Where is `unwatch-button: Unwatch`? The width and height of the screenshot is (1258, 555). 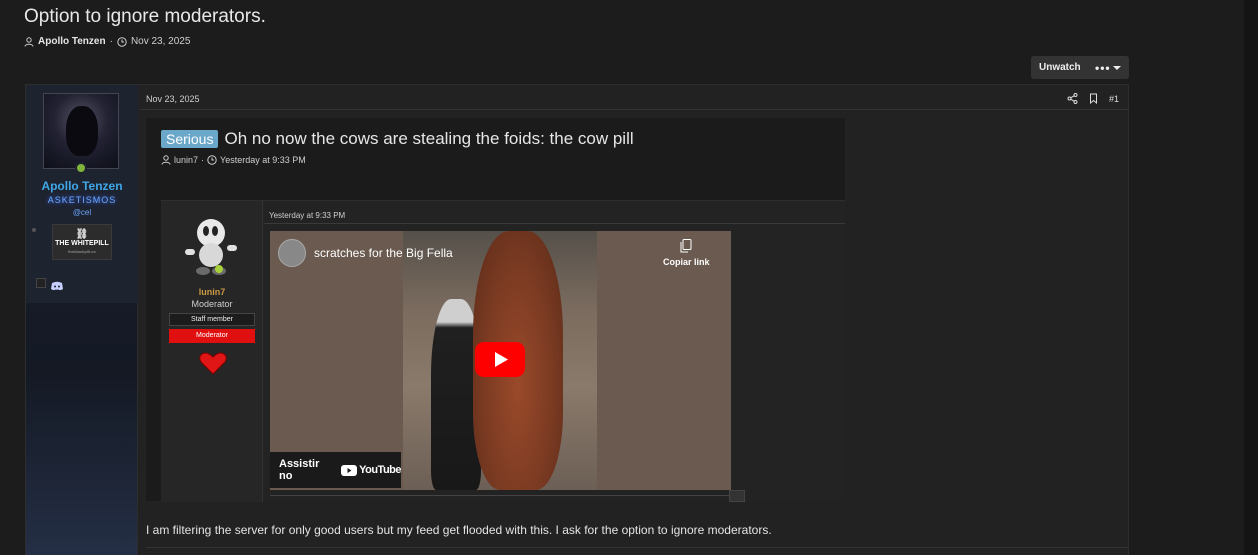 unwatch-button: Unwatch is located at coordinates (1061, 67).